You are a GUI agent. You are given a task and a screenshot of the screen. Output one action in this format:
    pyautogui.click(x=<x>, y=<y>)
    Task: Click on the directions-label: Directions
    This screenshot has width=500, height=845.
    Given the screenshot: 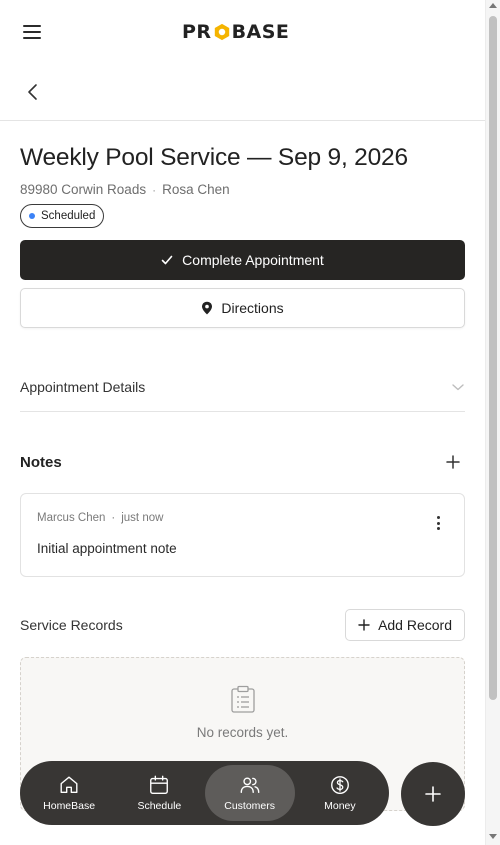 What is the action you would take?
    pyautogui.click(x=252, y=308)
    